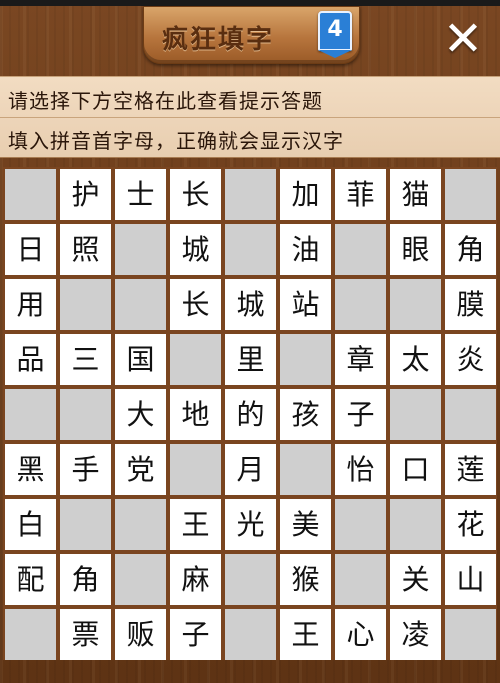 The width and height of the screenshot is (500, 683). I want to click on grid-cell-filled: 日, so click(30, 249).